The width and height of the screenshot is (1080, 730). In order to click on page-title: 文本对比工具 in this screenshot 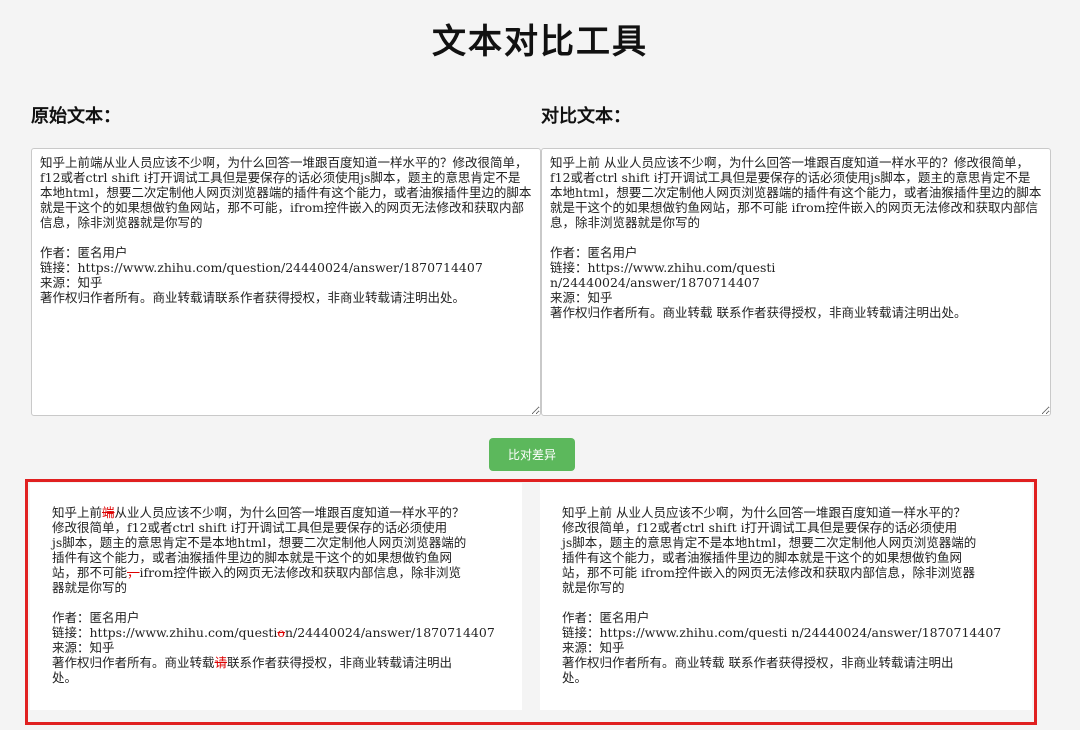, I will do `click(540, 42)`.